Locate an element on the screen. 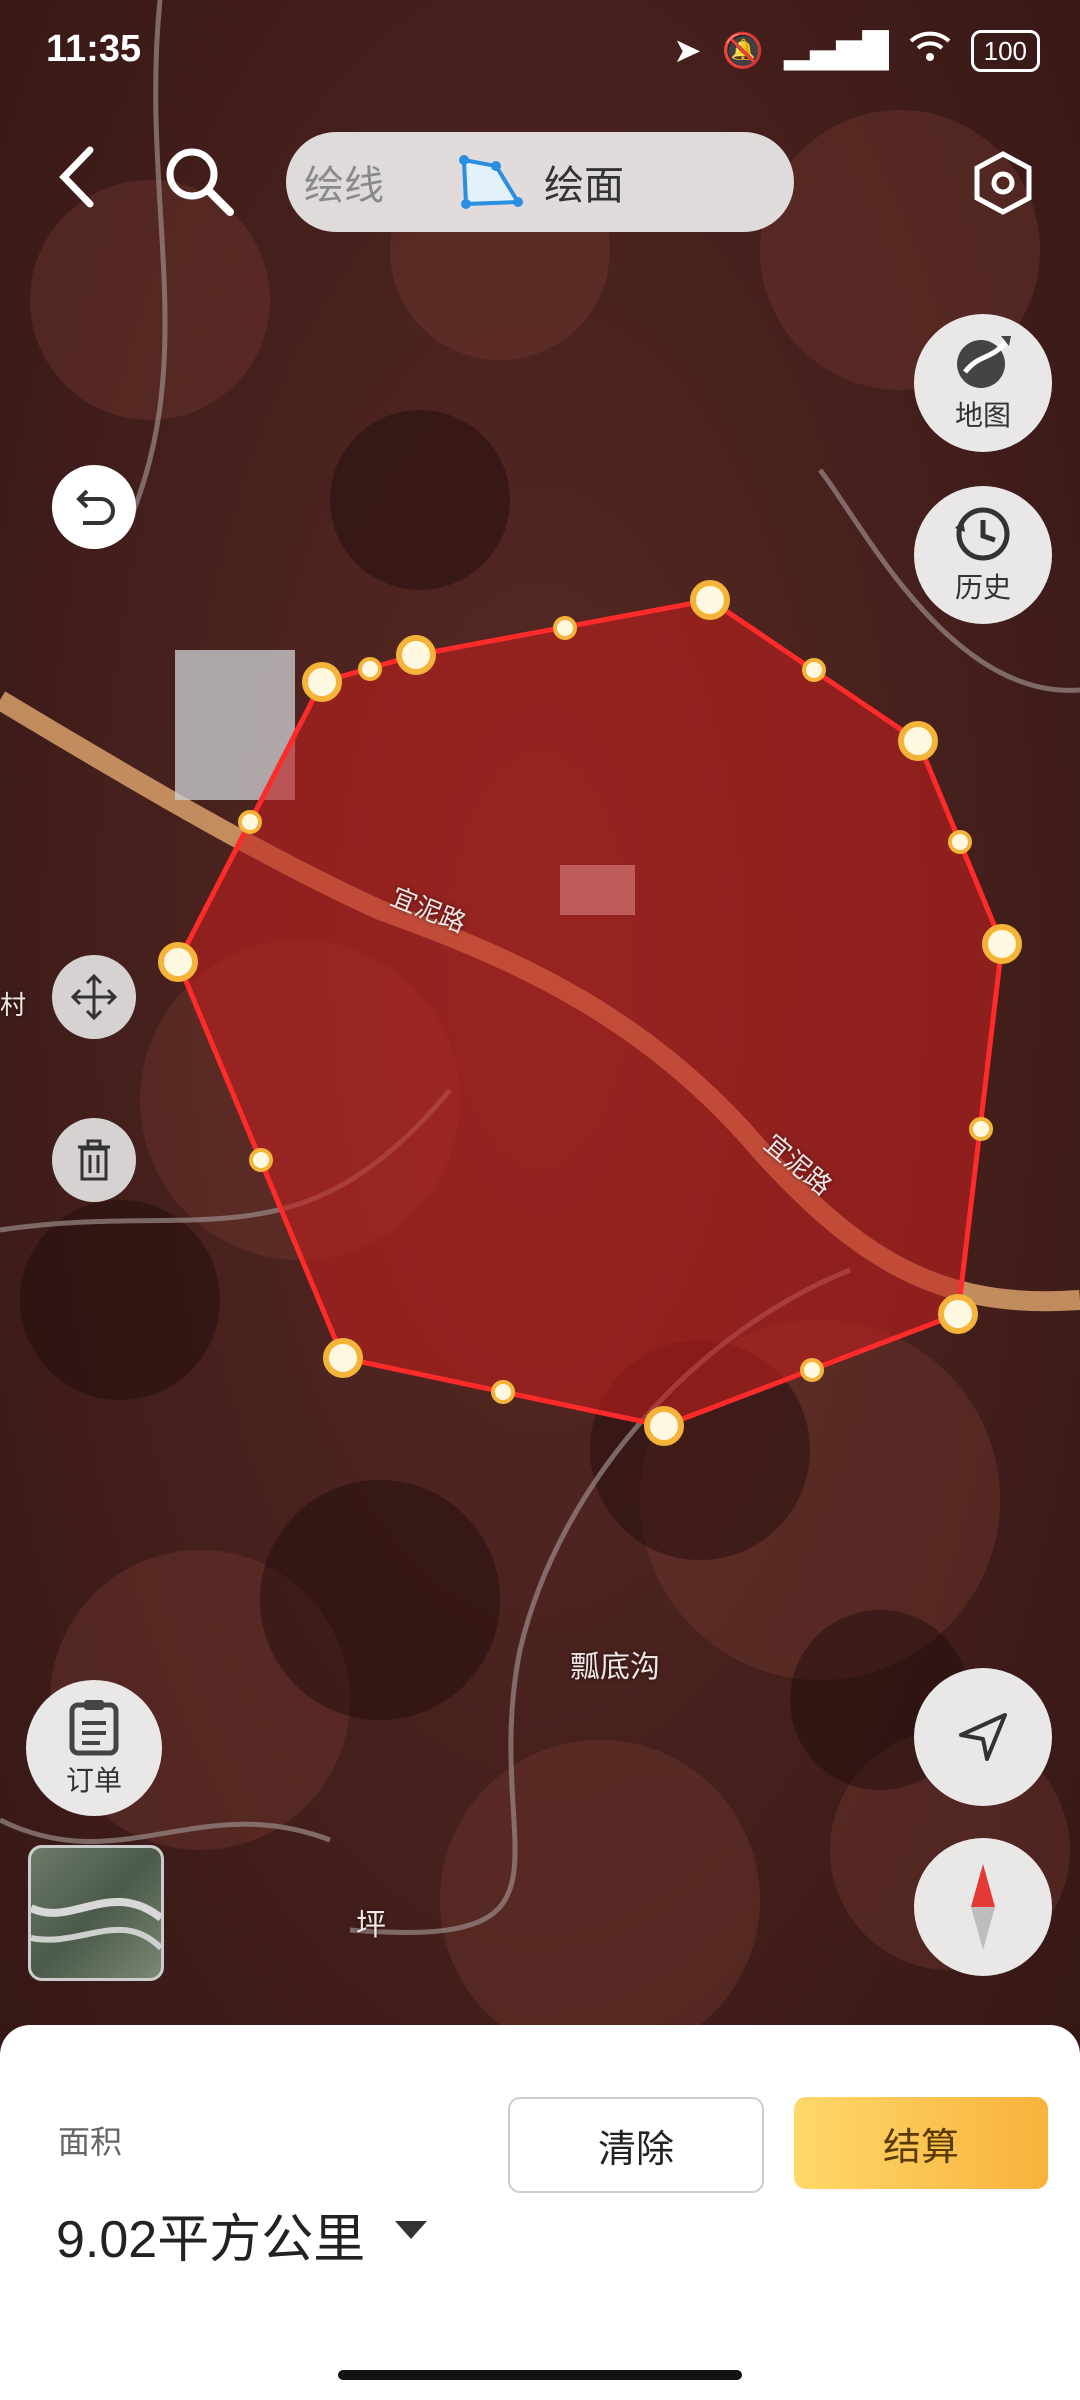 This screenshot has width=1080, height=2400. wifi-icon is located at coordinates (930, 51).